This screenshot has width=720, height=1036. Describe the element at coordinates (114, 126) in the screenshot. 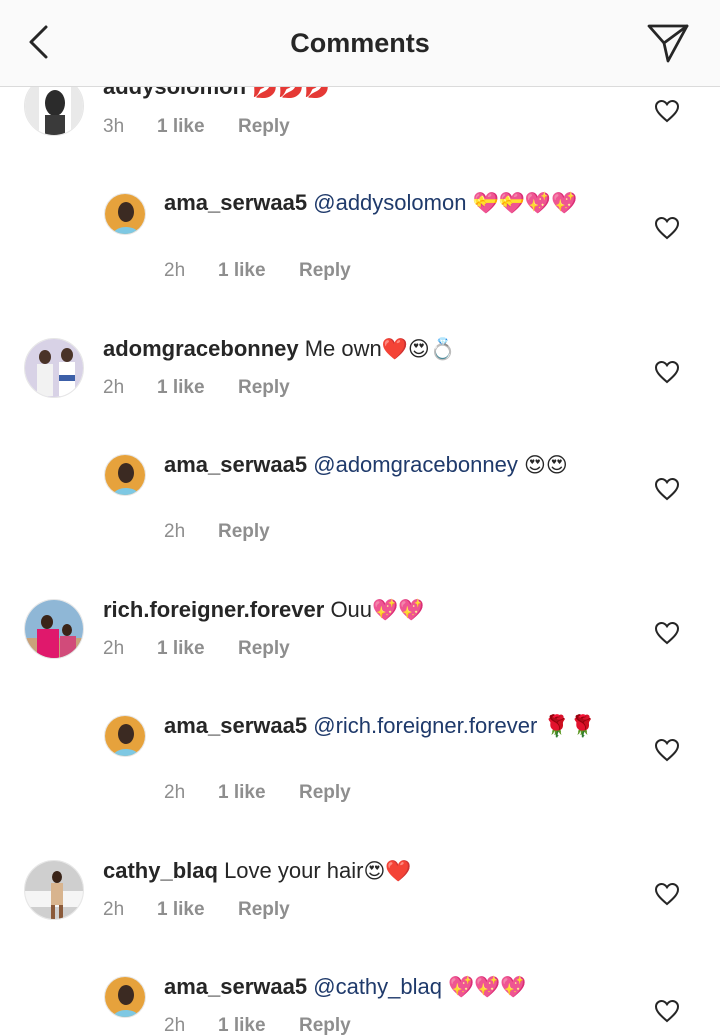

I see `comment-time: 3h` at that location.